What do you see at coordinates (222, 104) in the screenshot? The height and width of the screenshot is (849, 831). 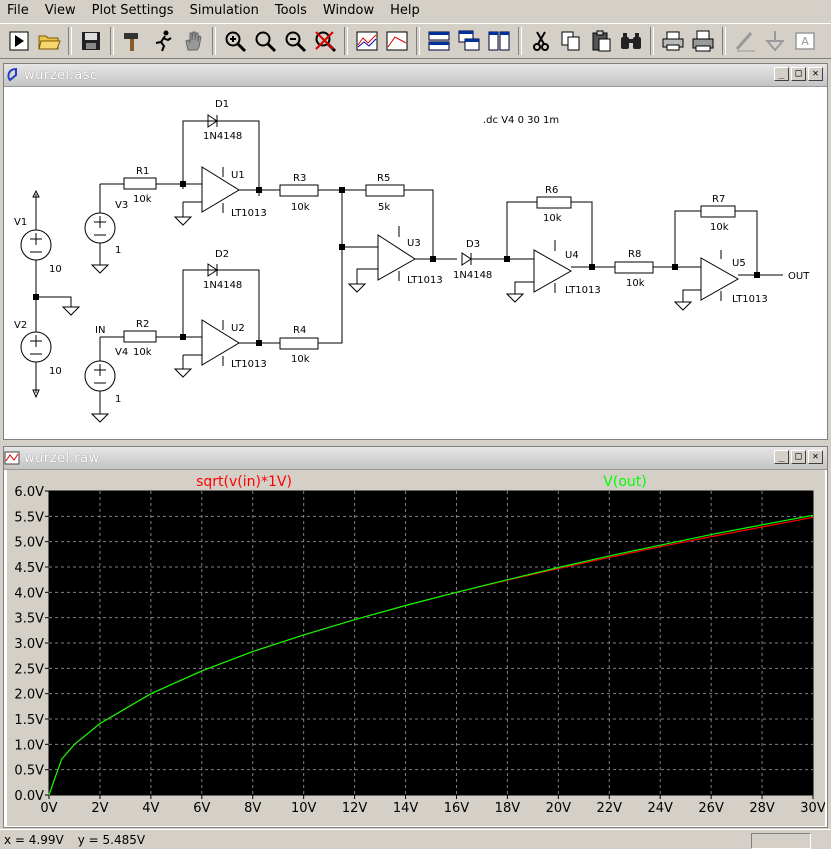 I see `d1-name: D1` at bounding box center [222, 104].